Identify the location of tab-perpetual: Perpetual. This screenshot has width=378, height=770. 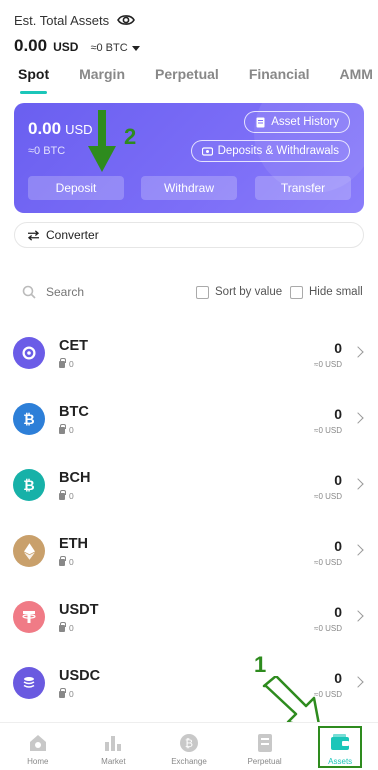
(187, 80).